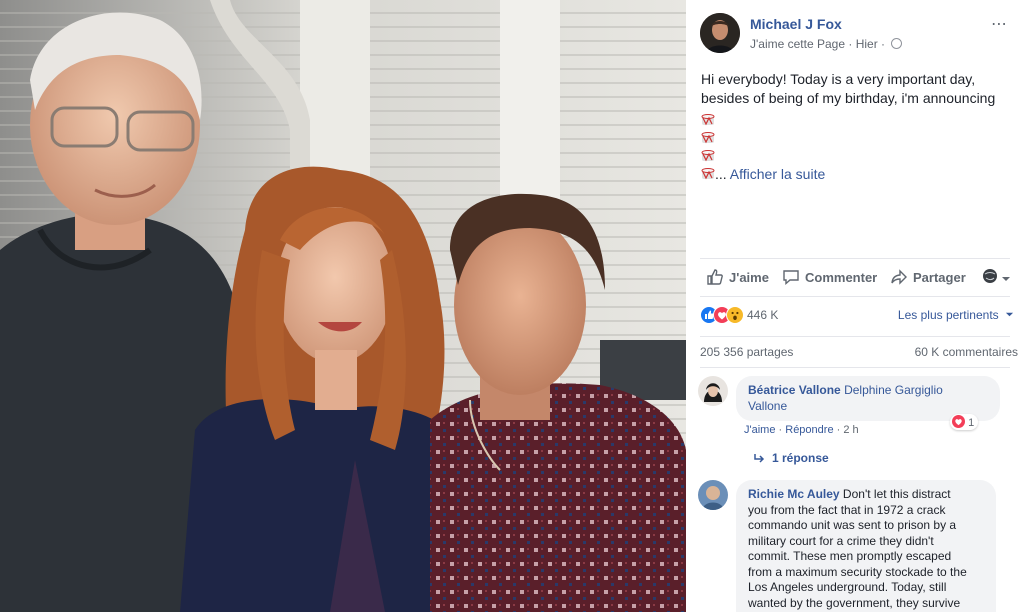 Image resolution: width=1024 pixels, height=612 pixels. What do you see at coordinates (841, 277) in the screenshot?
I see `comment-label: Commenter` at bounding box center [841, 277].